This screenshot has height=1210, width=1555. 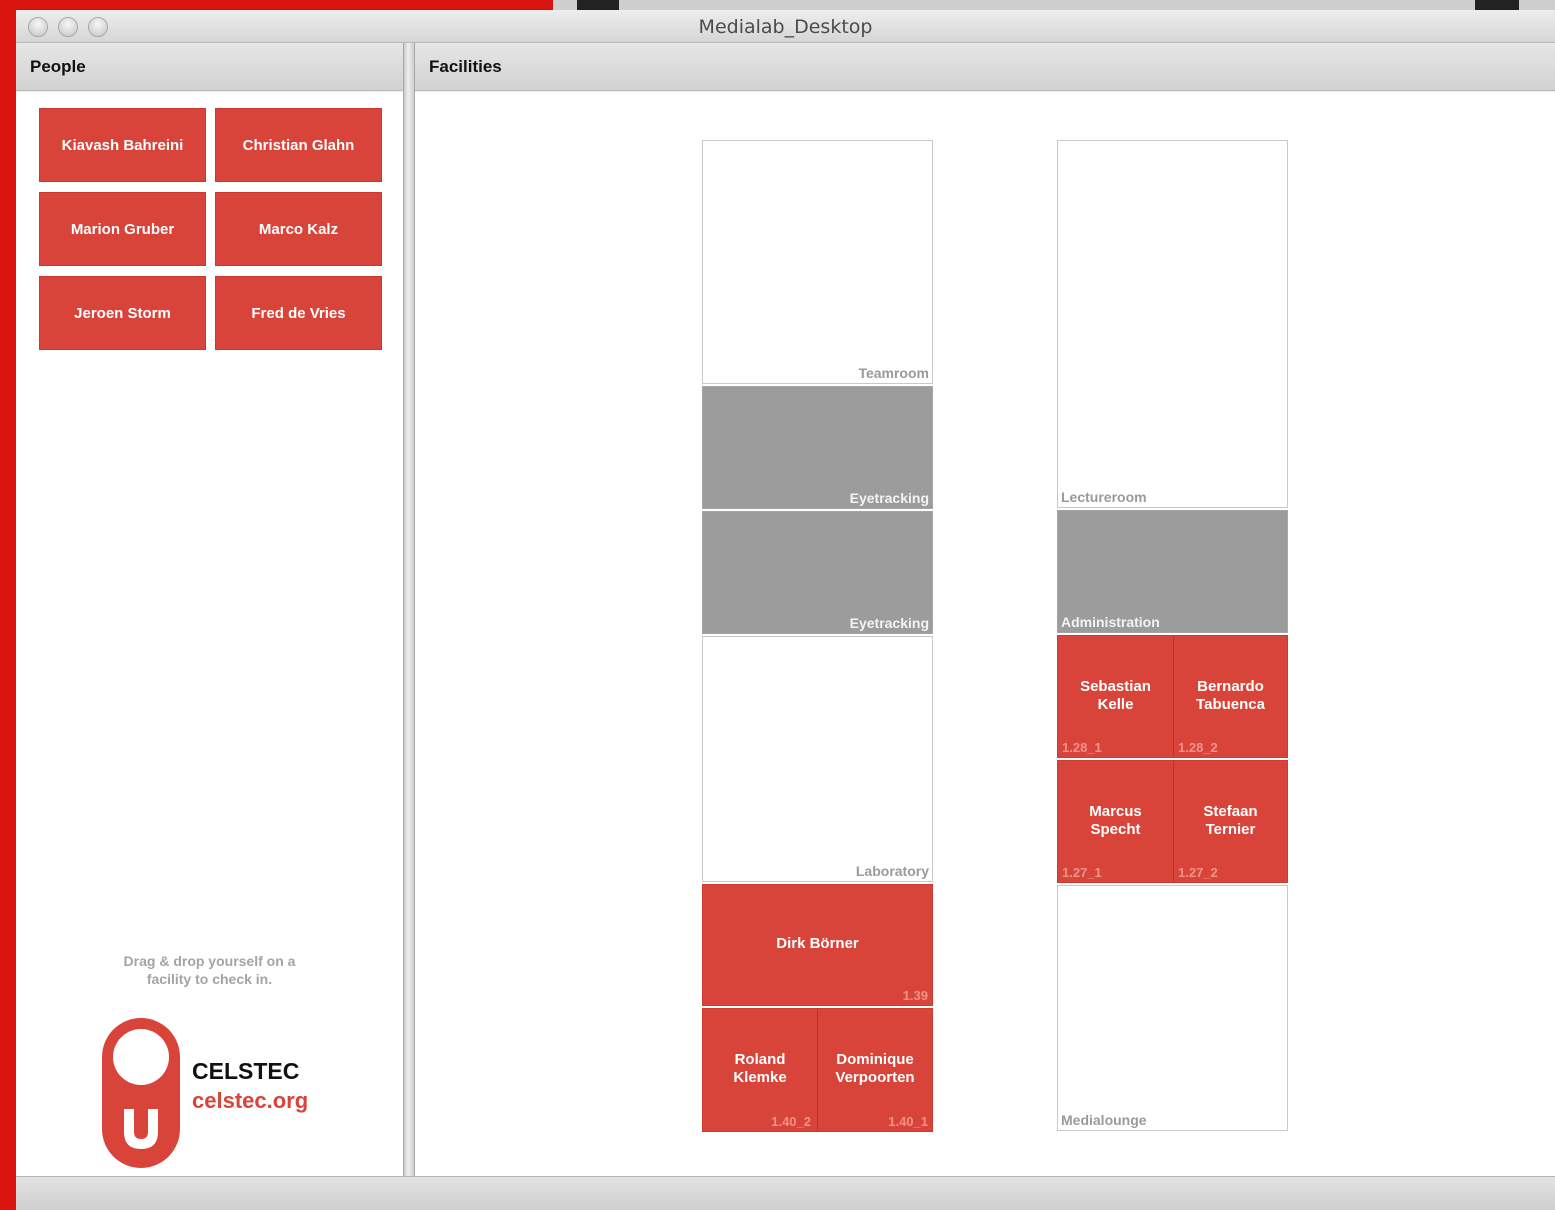 I want to click on occupant-name: Dirk Börner, so click(x=817, y=944).